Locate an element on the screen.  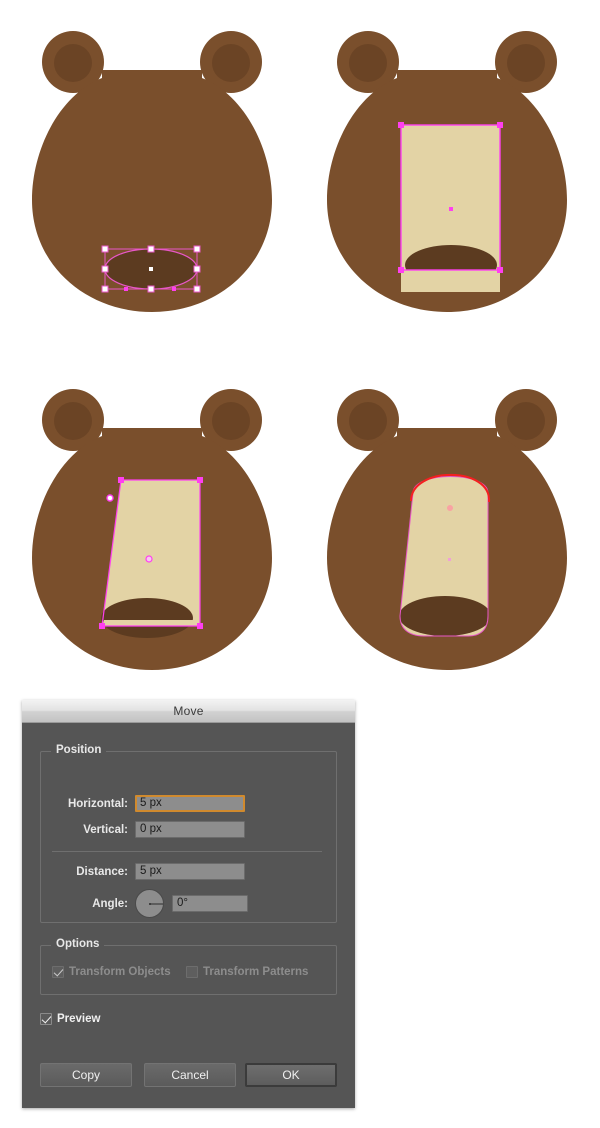
preview-row: Preview is located at coordinates (70, 1019).